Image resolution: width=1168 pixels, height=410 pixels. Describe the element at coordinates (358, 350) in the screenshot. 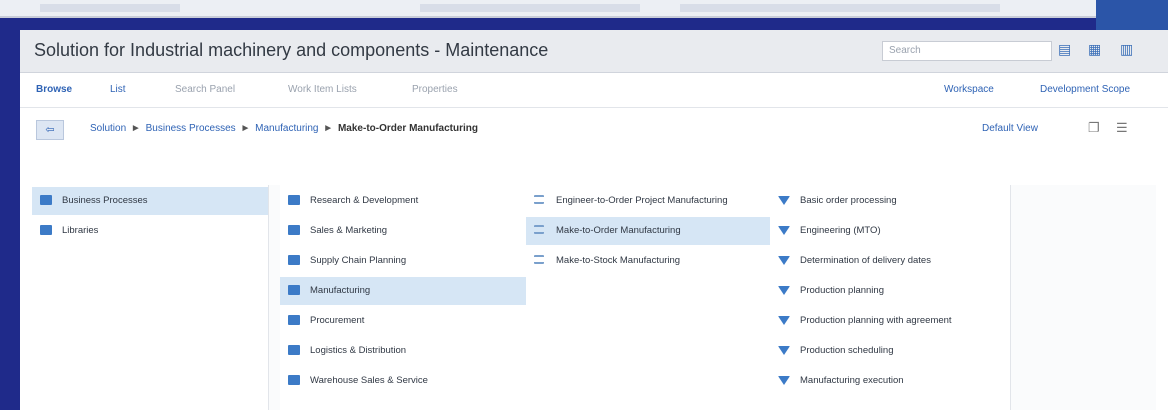

I see `list-item-label: Logistics & Distribution` at that location.